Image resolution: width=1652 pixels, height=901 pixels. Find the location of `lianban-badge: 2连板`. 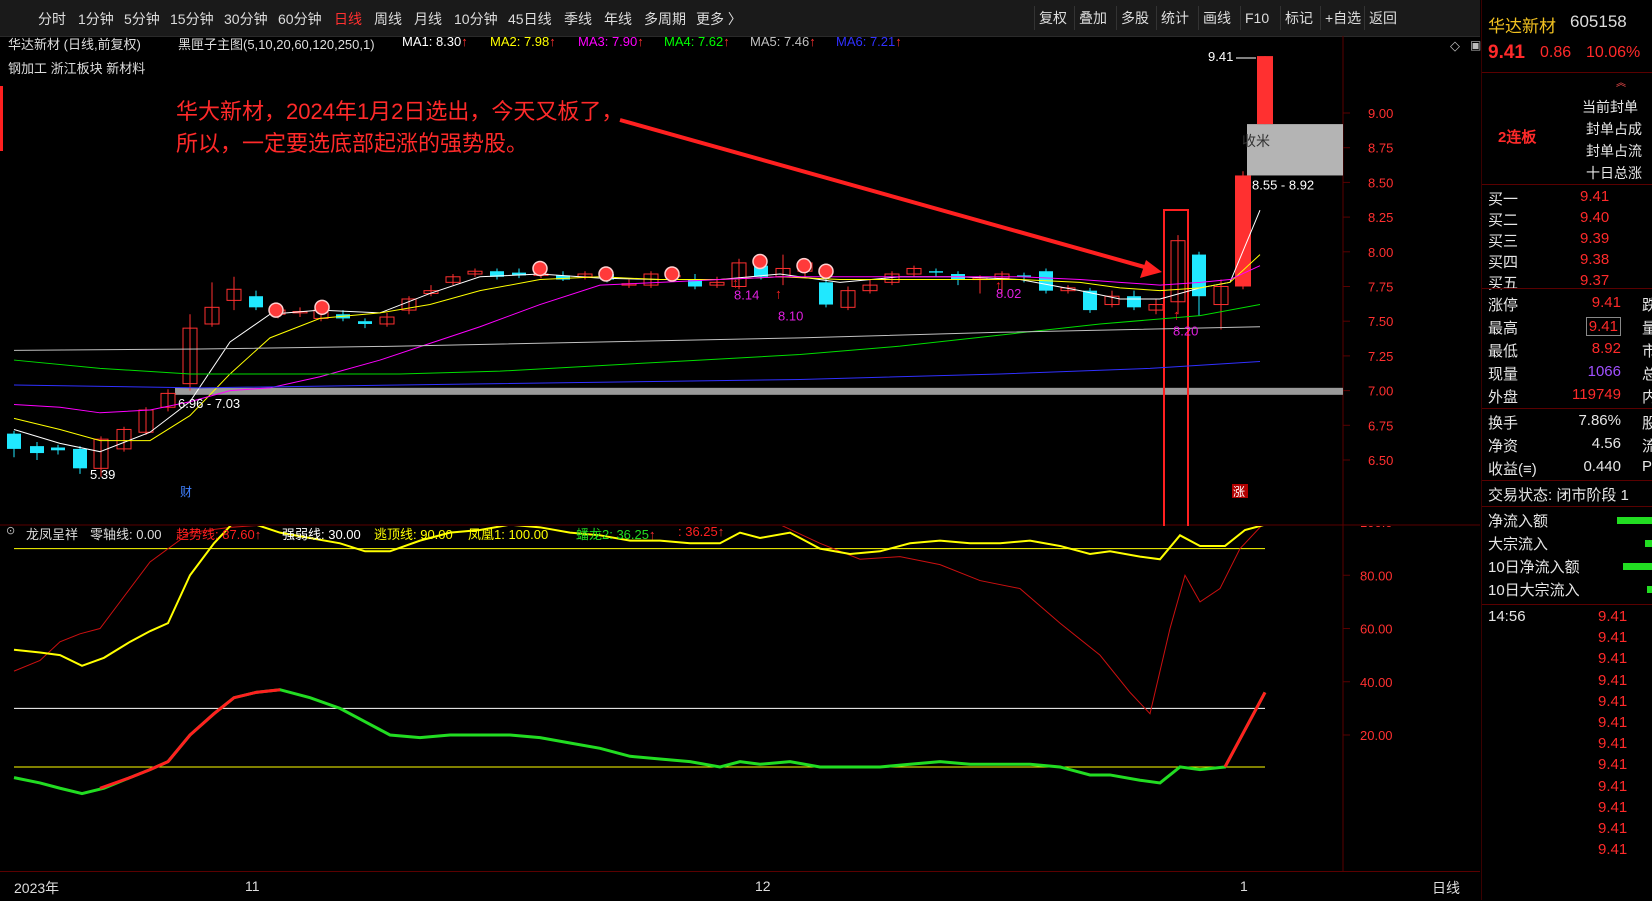

lianban-badge: 2连板 is located at coordinates (1517, 137).